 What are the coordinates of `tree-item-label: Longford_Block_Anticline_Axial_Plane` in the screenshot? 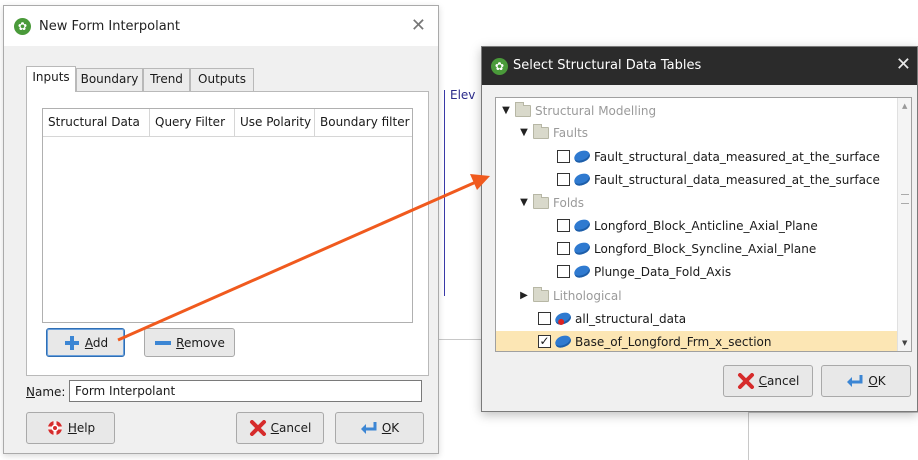 It's located at (706, 225).